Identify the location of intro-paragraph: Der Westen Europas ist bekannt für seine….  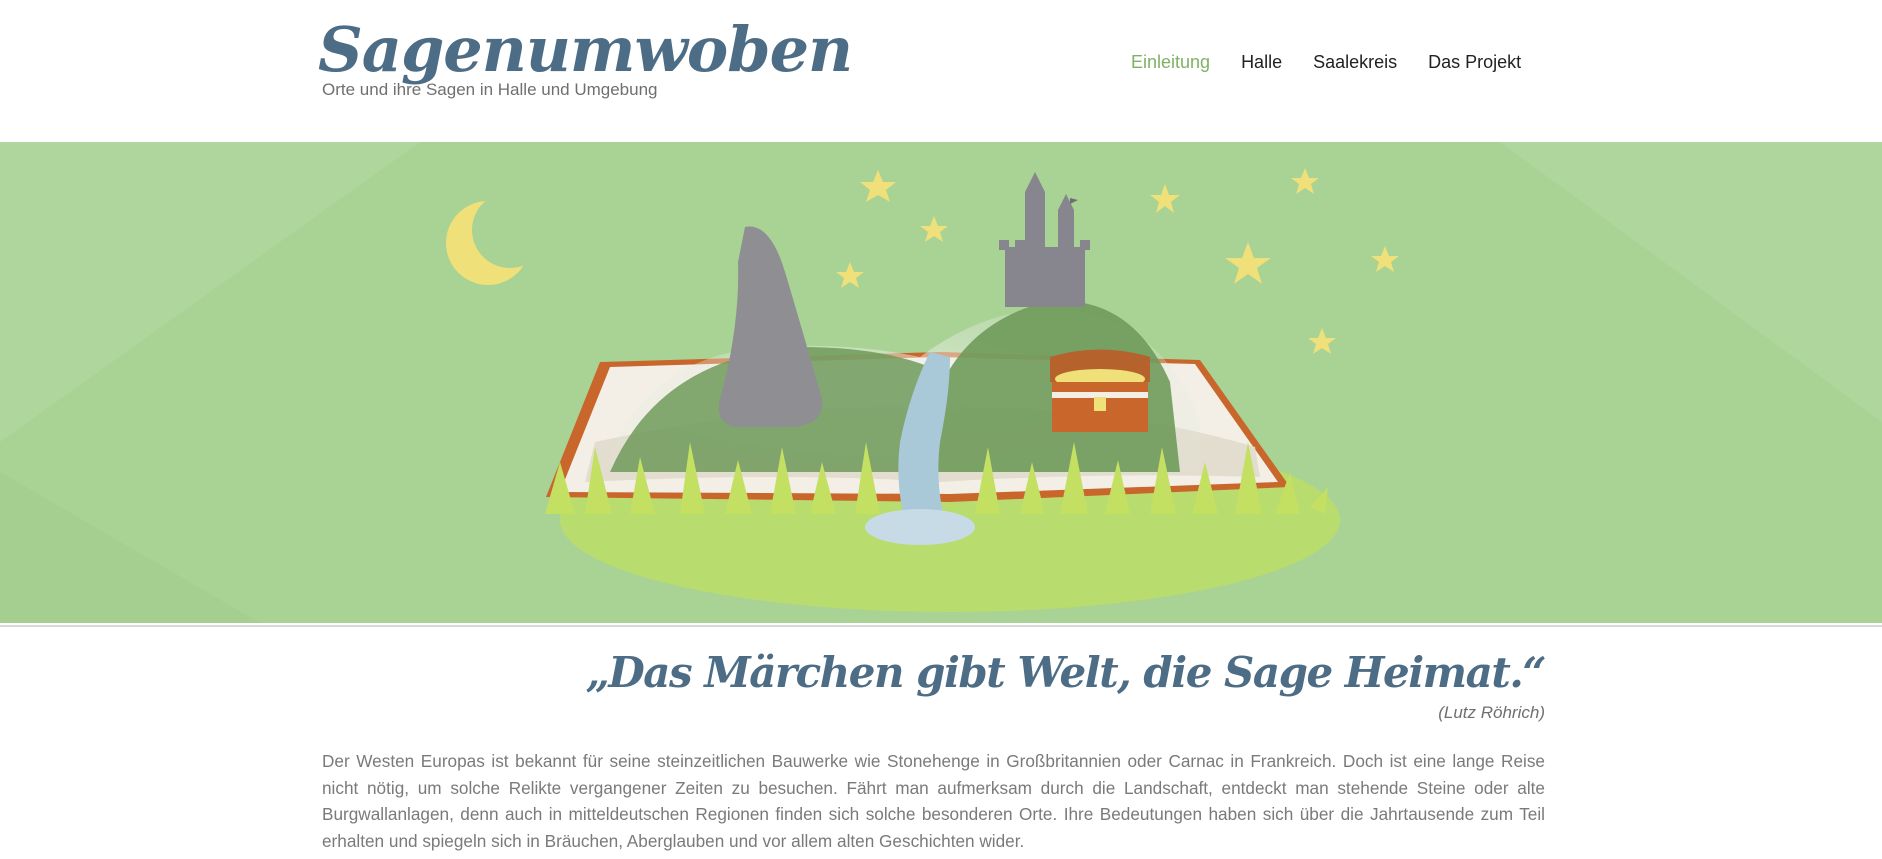
(933, 801).